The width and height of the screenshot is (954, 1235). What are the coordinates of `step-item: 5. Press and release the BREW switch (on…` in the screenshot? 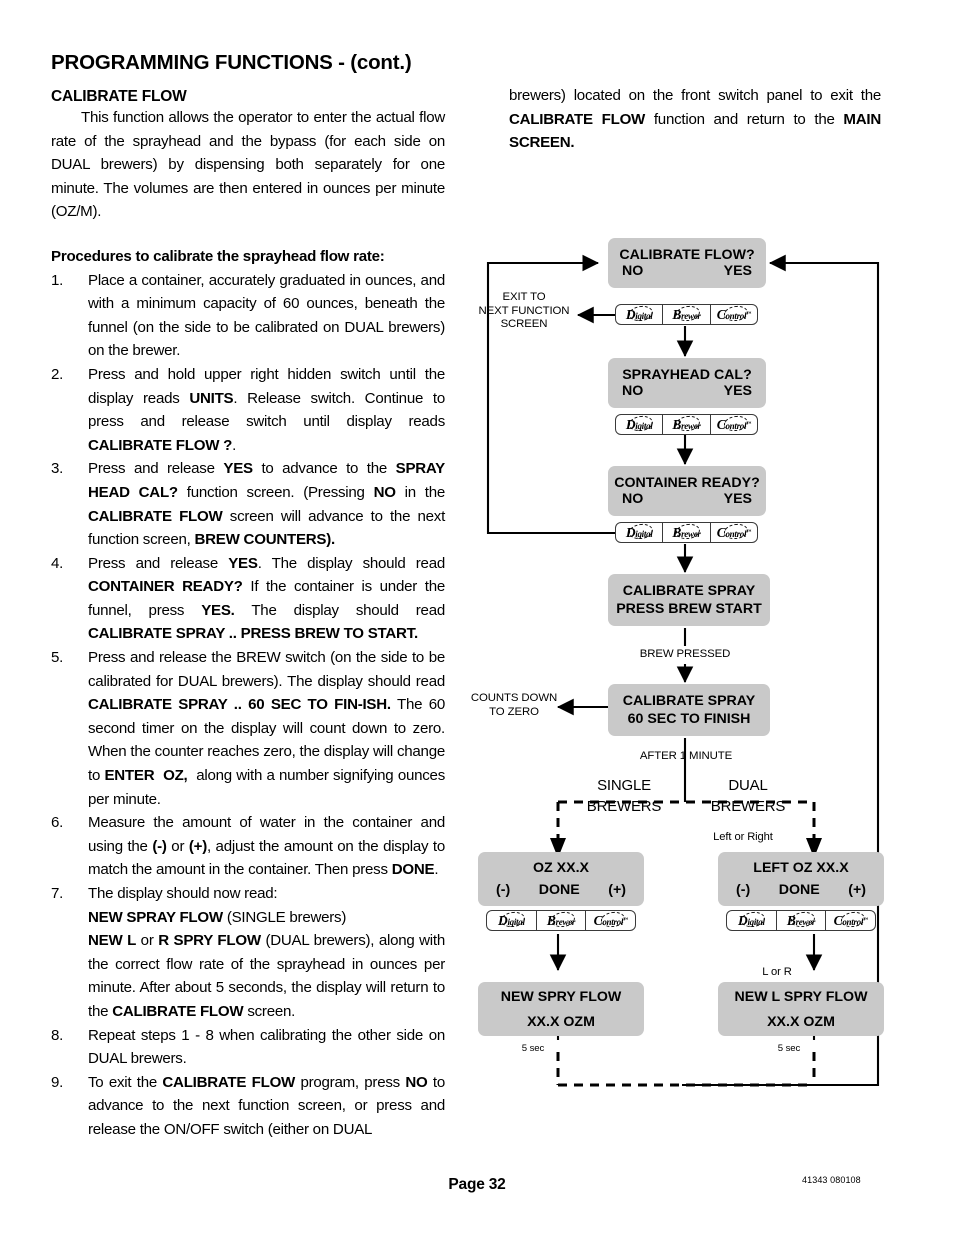 It's located at (248, 728).